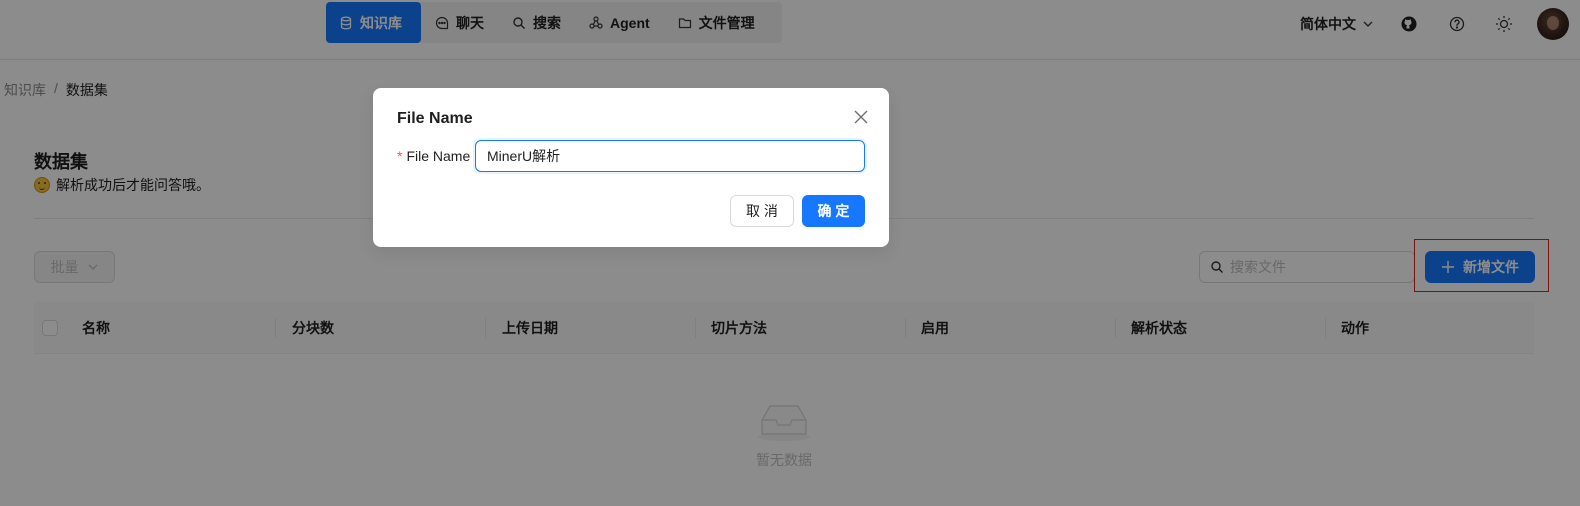 This screenshot has height=506, width=1580. I want to click on required-mark: *, so click(400, 156).